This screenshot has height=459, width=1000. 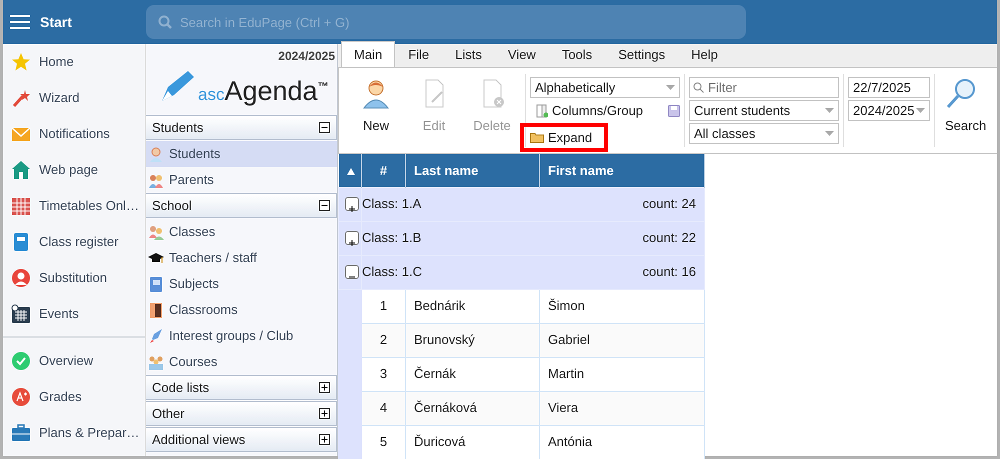 I want to click on star-icon, so click(x=21, y=62).